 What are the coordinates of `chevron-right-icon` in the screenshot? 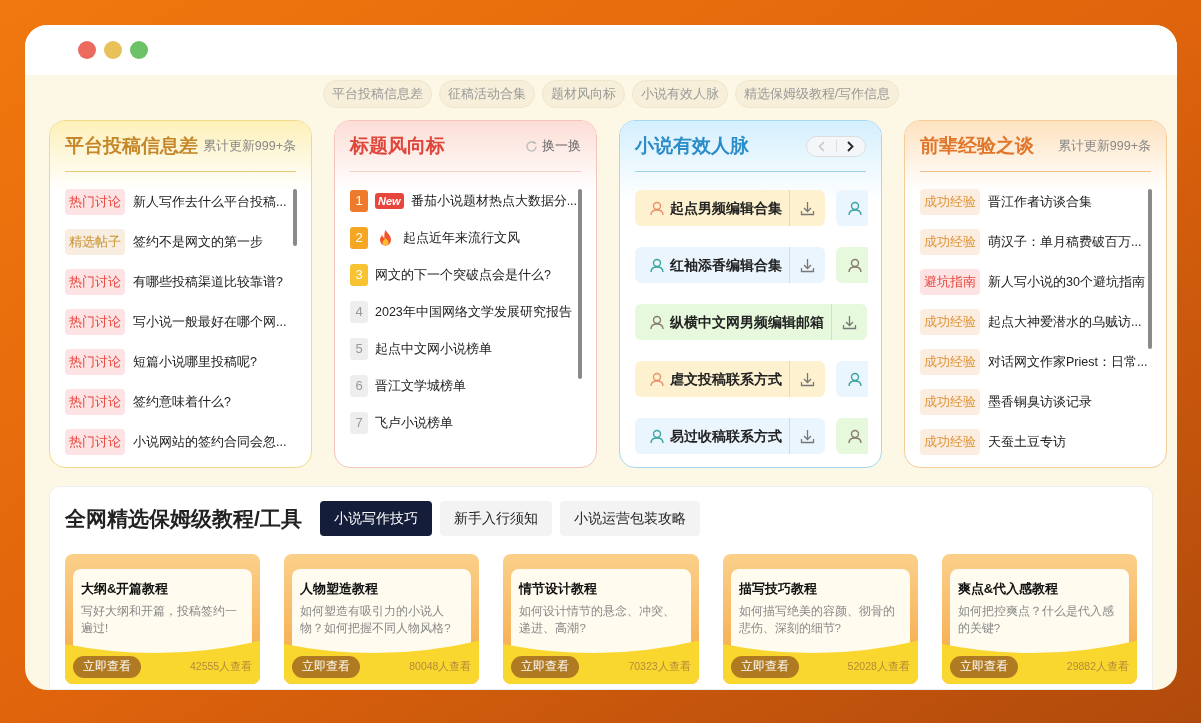 It's located at (851, 146).